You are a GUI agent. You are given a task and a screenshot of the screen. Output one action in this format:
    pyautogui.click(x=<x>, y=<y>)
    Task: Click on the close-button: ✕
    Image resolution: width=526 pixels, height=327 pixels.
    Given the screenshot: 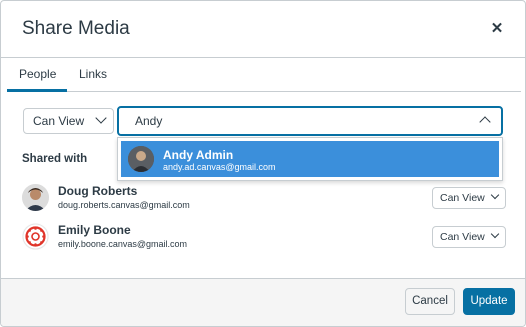 What is the action you would take?
    pyautogui.click(x=497, y=29)
    